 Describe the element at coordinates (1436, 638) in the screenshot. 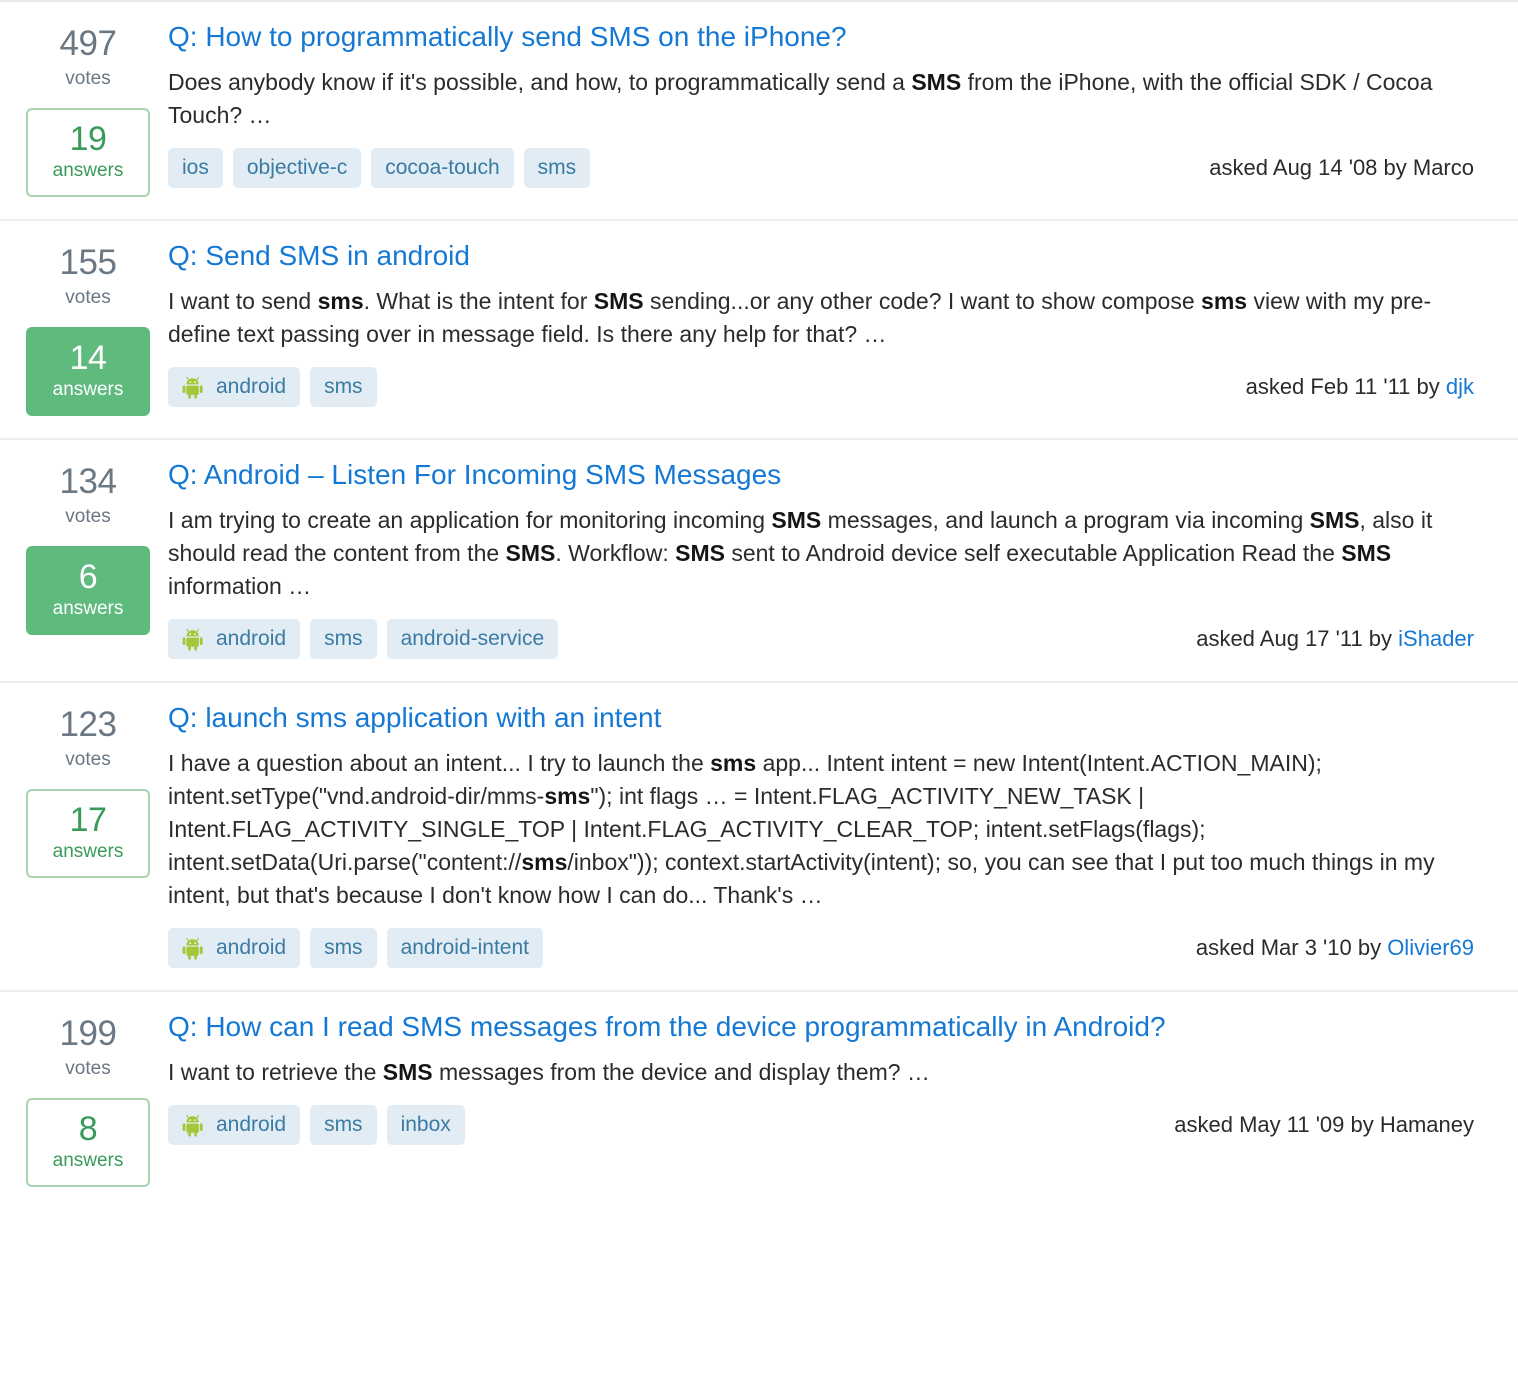

I see `author-name: iShader` at that location.